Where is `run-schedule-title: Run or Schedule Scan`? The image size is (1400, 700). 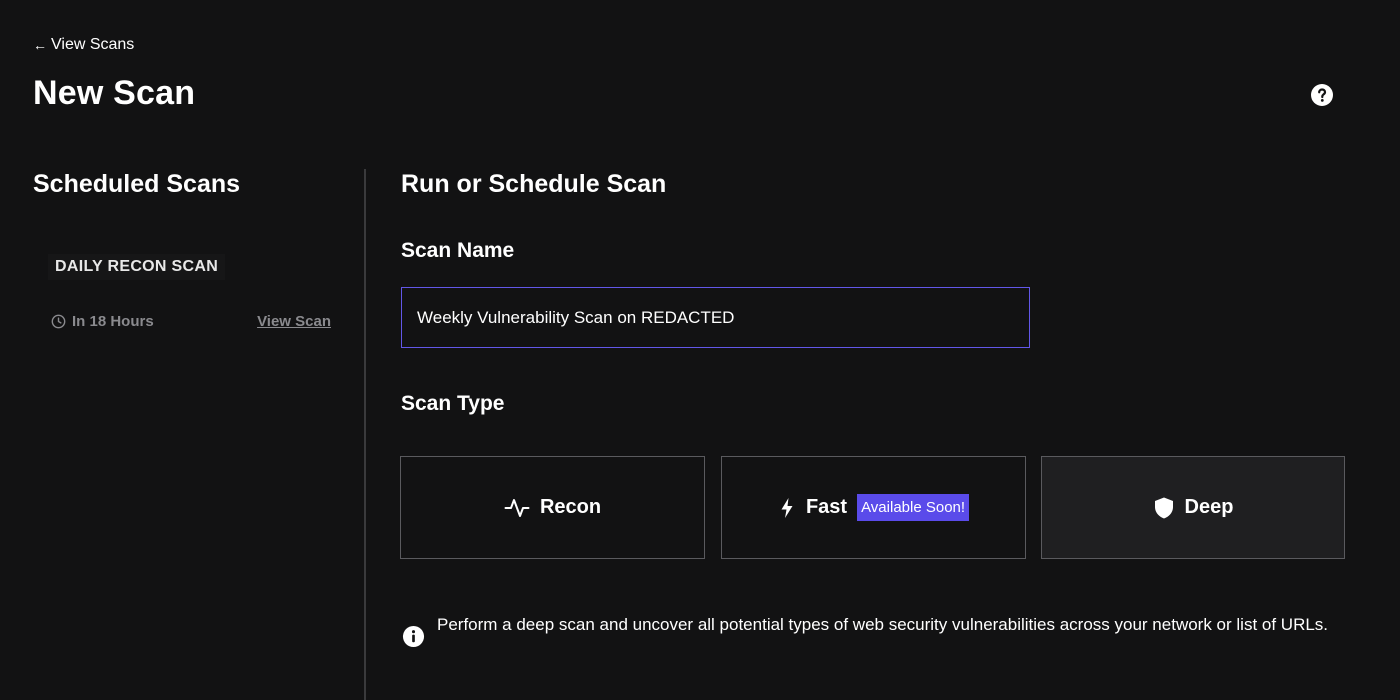
run-schedule-title: Run or Schedule Scan is located at coordinates (534, 184).